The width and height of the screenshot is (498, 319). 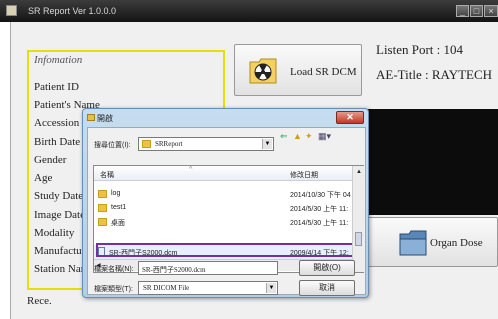 I want to click on listen-port: Listen Port : 104, so click(x=420, y=49).